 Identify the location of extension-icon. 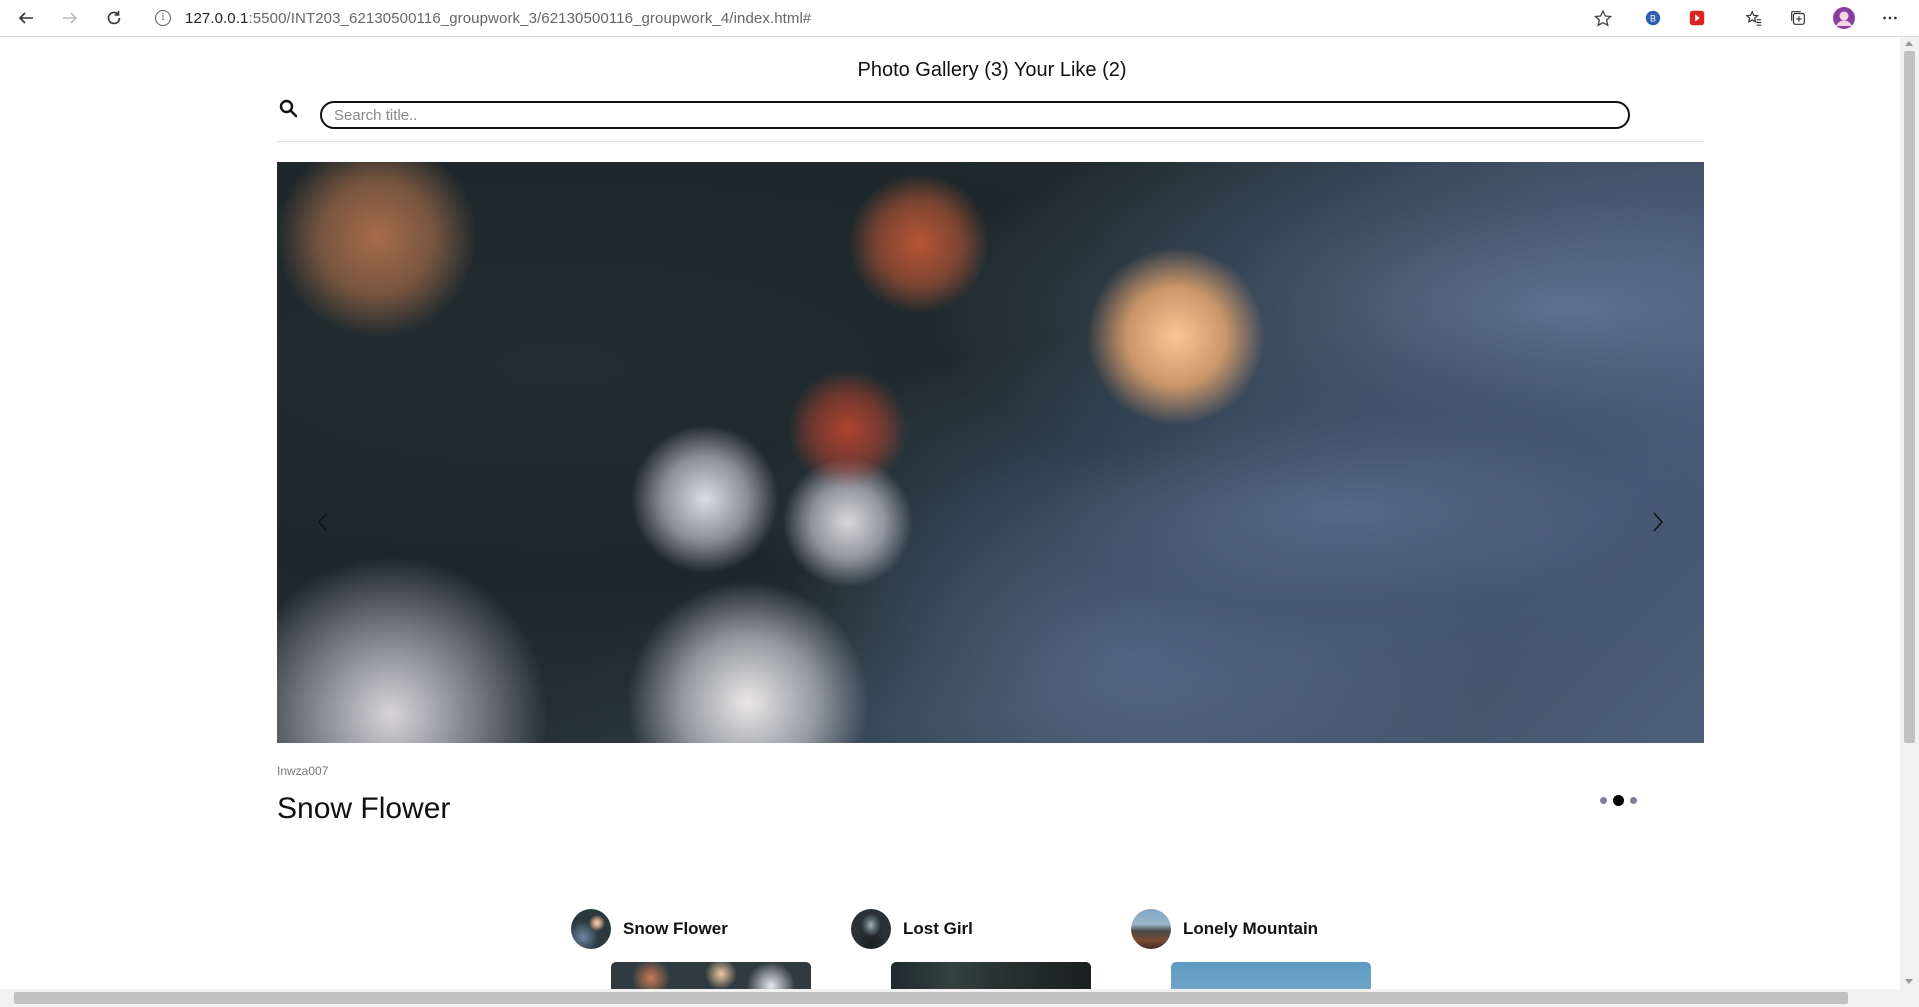
(1697, 18).